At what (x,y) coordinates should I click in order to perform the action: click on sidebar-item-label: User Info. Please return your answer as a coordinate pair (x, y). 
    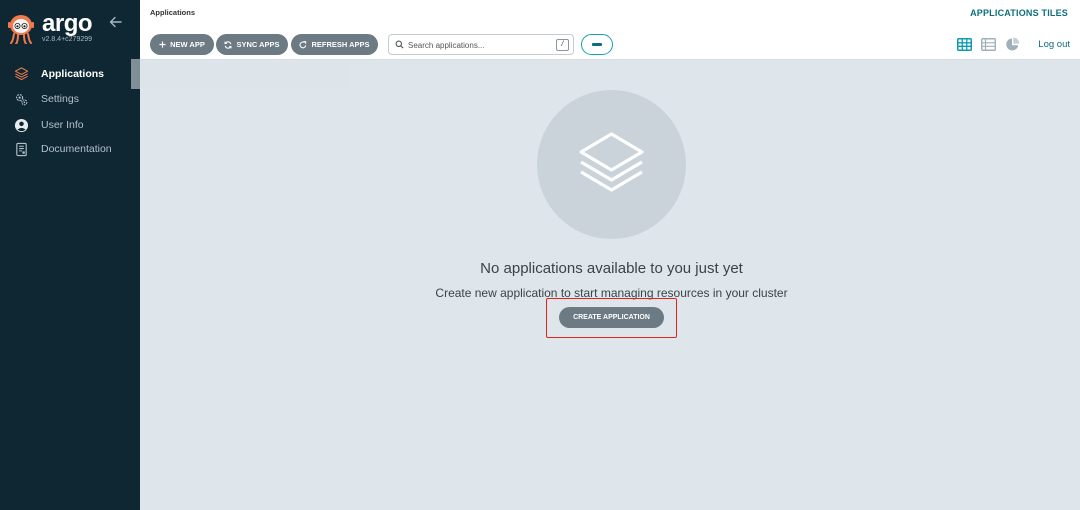
    Looking at the image, I should click on (62, 125).